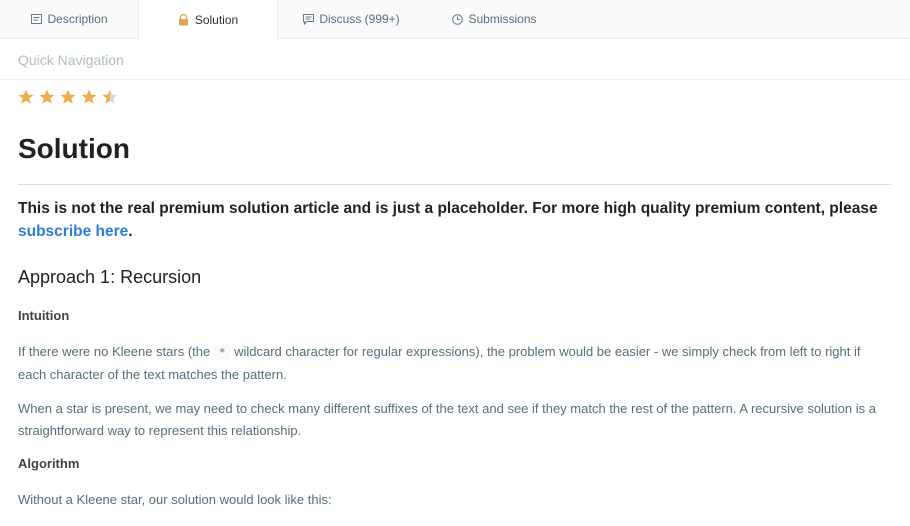 This screenshot has width=910, height=526. What do you see at coordinates (110, 277) in the screenshot?
I see `approach-heading: Approach 1: Recursion` at bounding box center [110, 277].